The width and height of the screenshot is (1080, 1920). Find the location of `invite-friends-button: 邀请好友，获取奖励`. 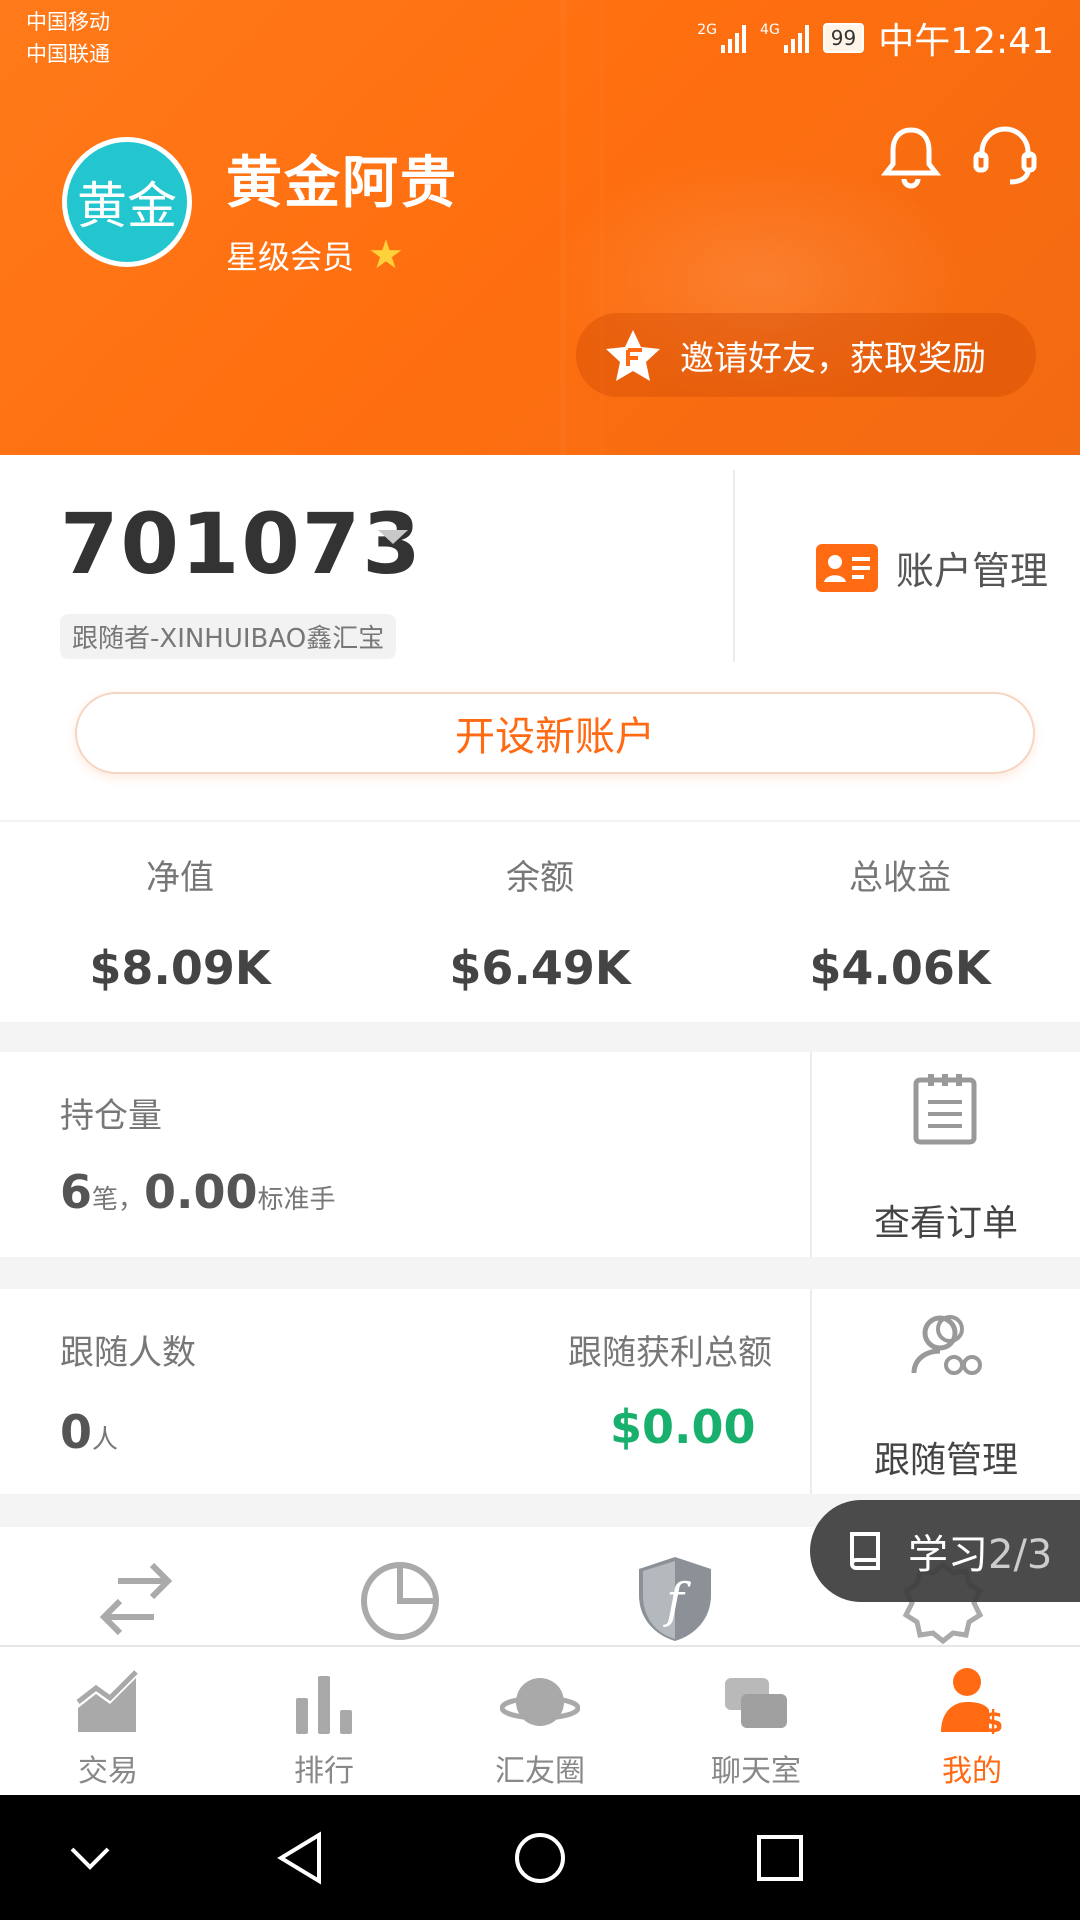

invite-friends-button: 邀请好友，获取奖励 is located at coordinates (806, 355).